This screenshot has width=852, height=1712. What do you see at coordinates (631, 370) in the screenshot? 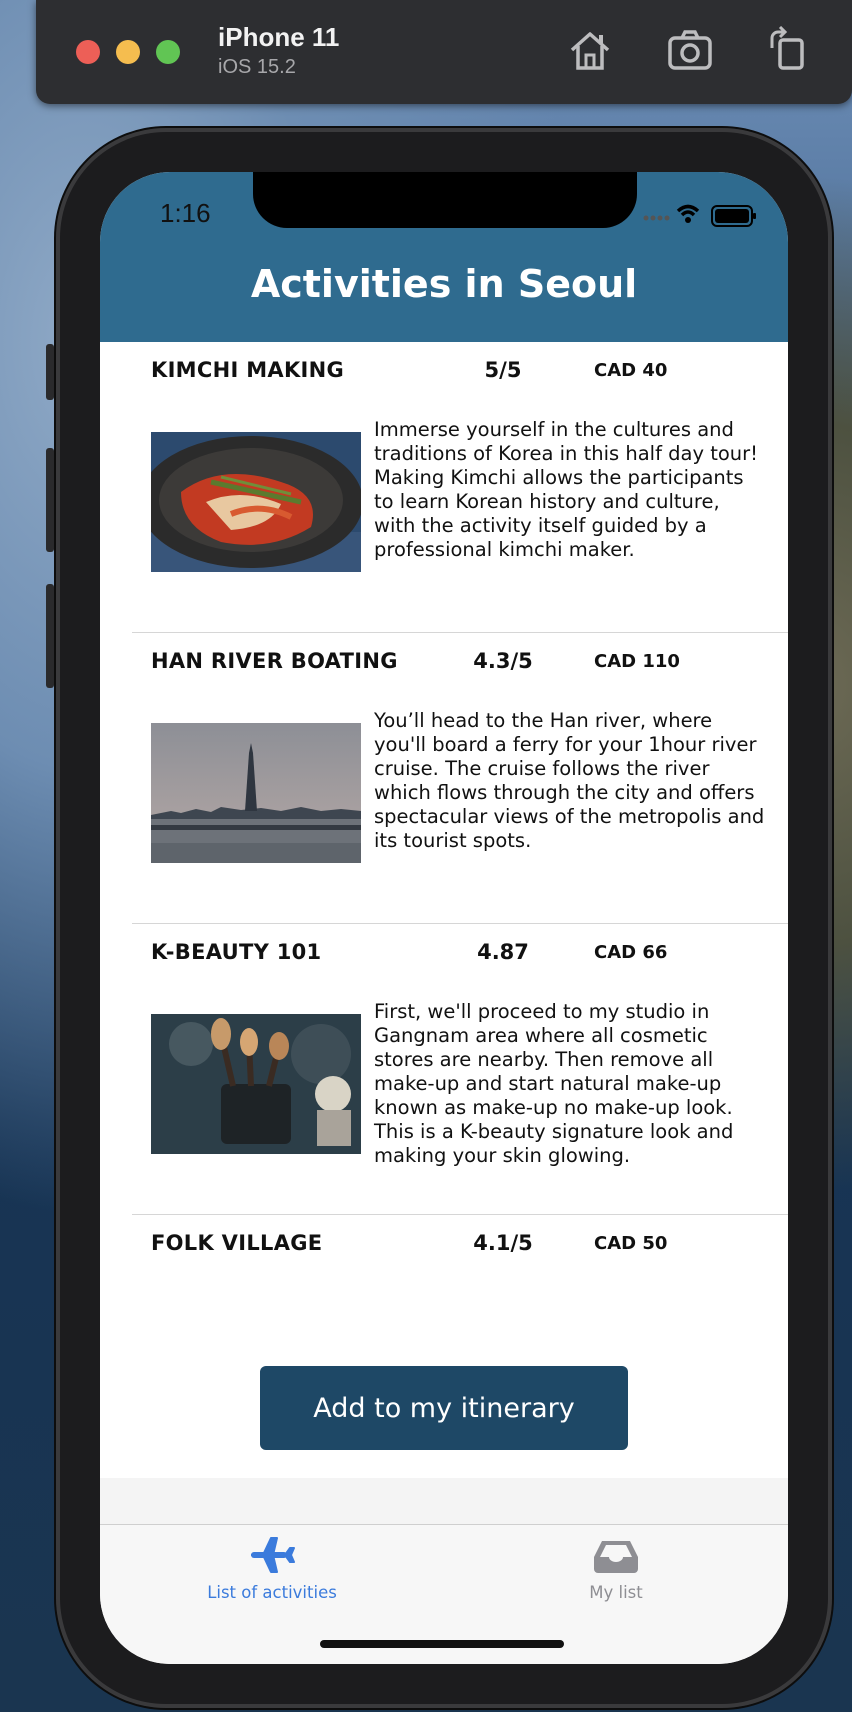
I see `activity-price: CAD 40` at bounding box center [631, 370].